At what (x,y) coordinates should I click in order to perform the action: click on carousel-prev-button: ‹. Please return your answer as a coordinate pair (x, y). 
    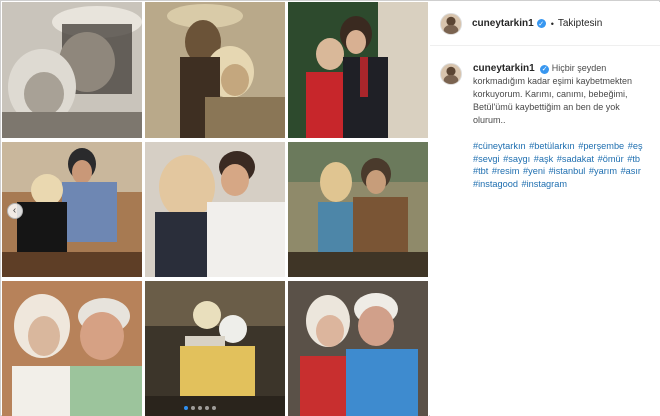
    Looking at the image, I should click on (15, 211).